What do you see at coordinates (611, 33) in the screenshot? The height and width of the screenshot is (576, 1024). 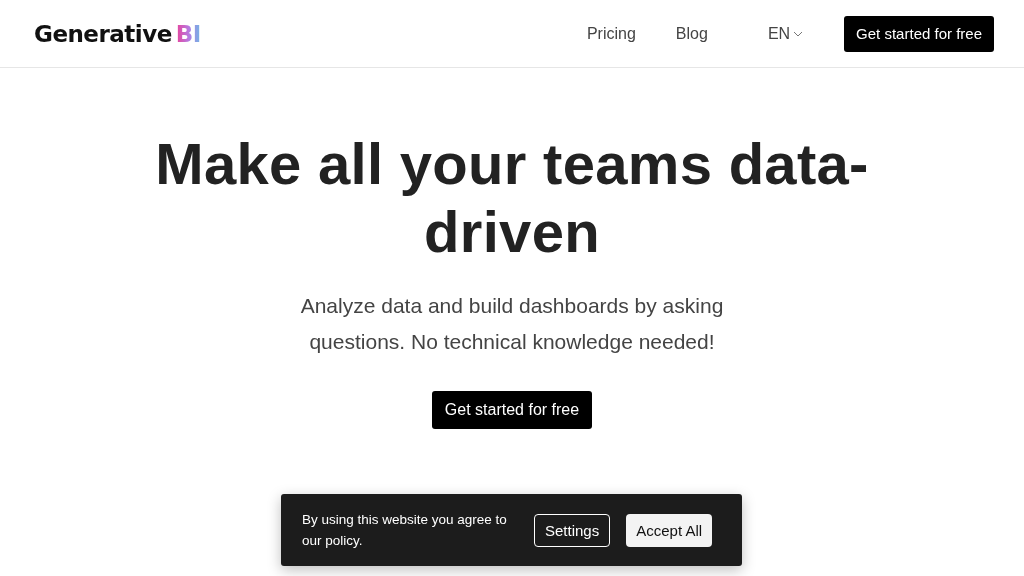 I see `nav-link: Pricing` at bounding box center [611, 33].